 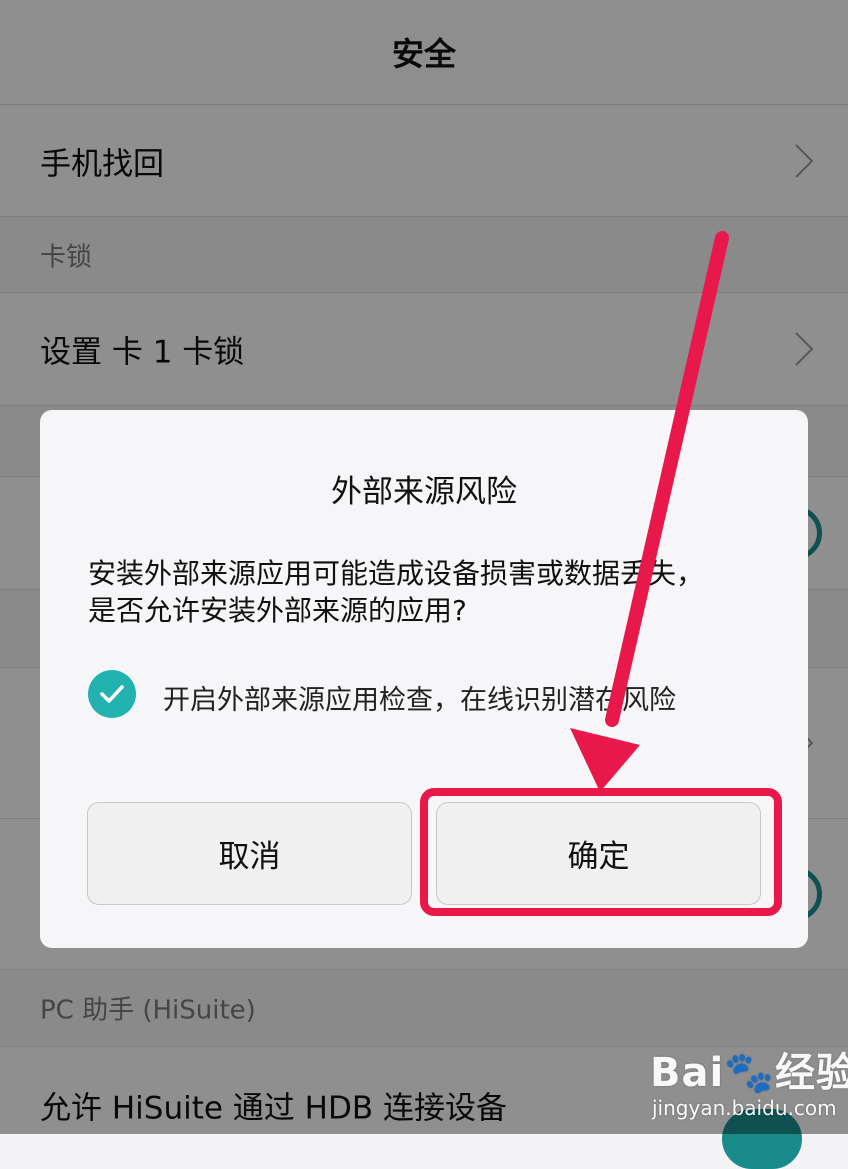 I want to click on baidu-url: jingyan.baidu.com, so click(x=744, y=1108).